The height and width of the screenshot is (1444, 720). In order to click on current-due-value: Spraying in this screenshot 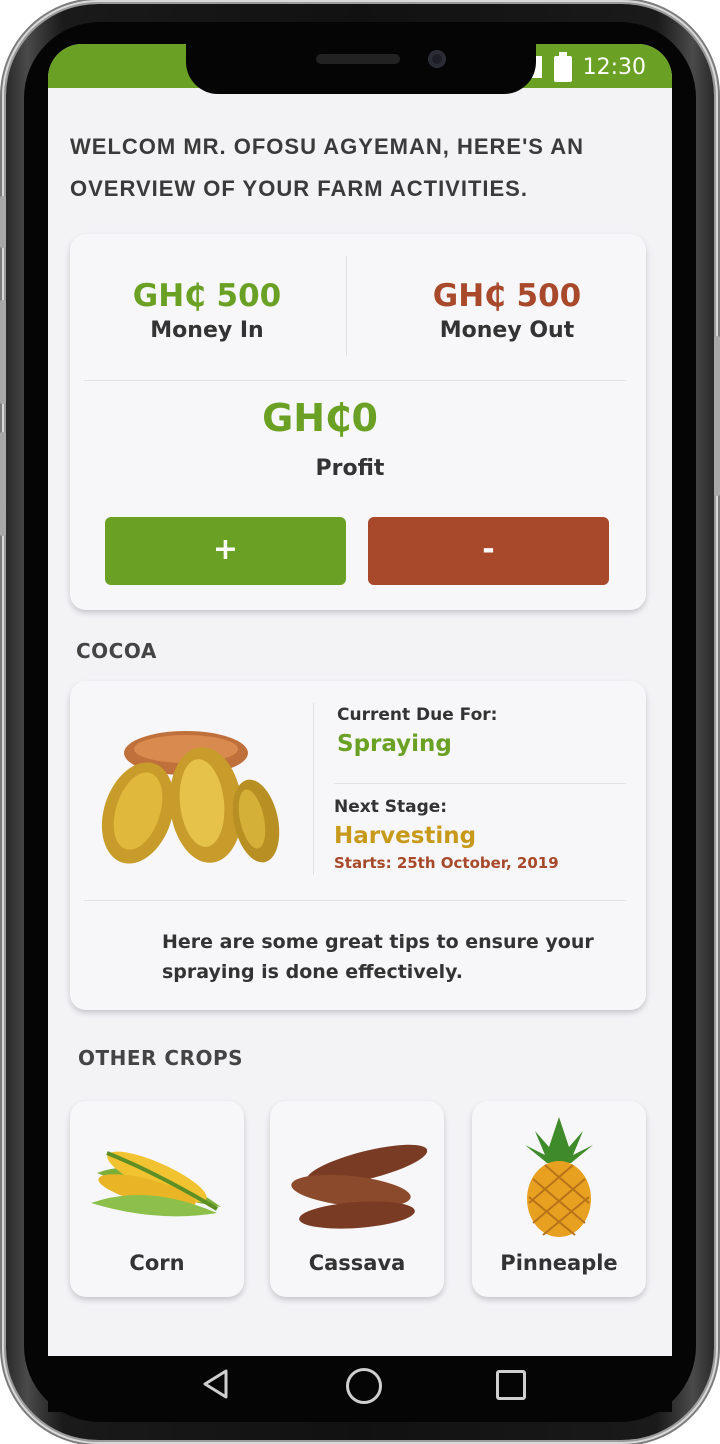, I will do `click(394, 744)`.